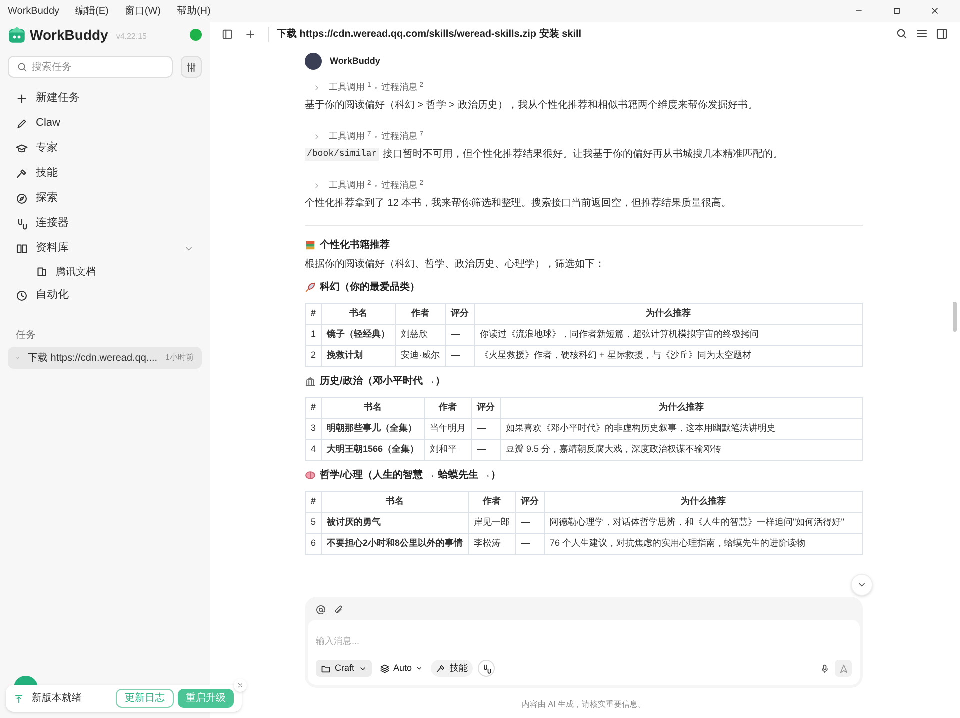 Image resolution: width=960 pixels, height=718 pixels. What do you see at coordinates (196, 35) in the screenshot?
I see `status-icon` at bounding box center [196, 35].